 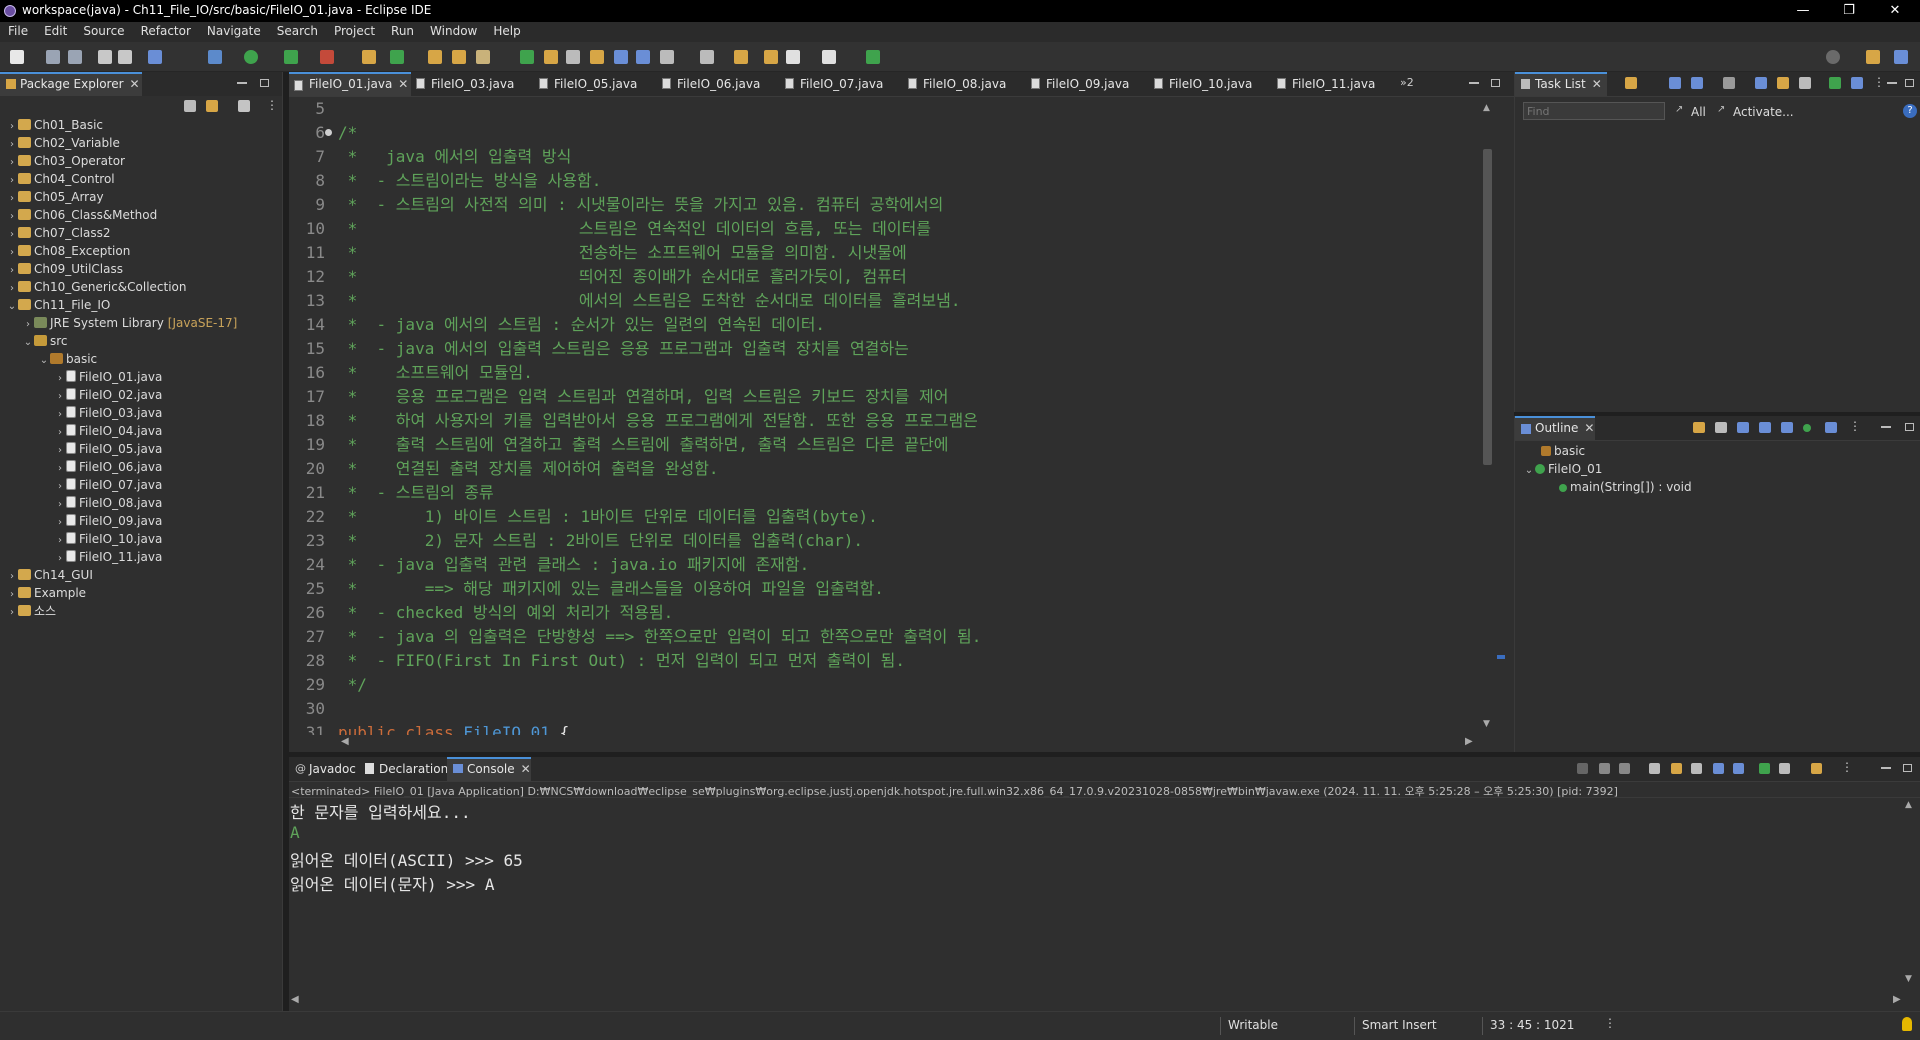 What do you see at coordinates (108, 521) in the screenshot?
I see `tree-item: › FileIO_09.java` at bounding box center [108, 521].